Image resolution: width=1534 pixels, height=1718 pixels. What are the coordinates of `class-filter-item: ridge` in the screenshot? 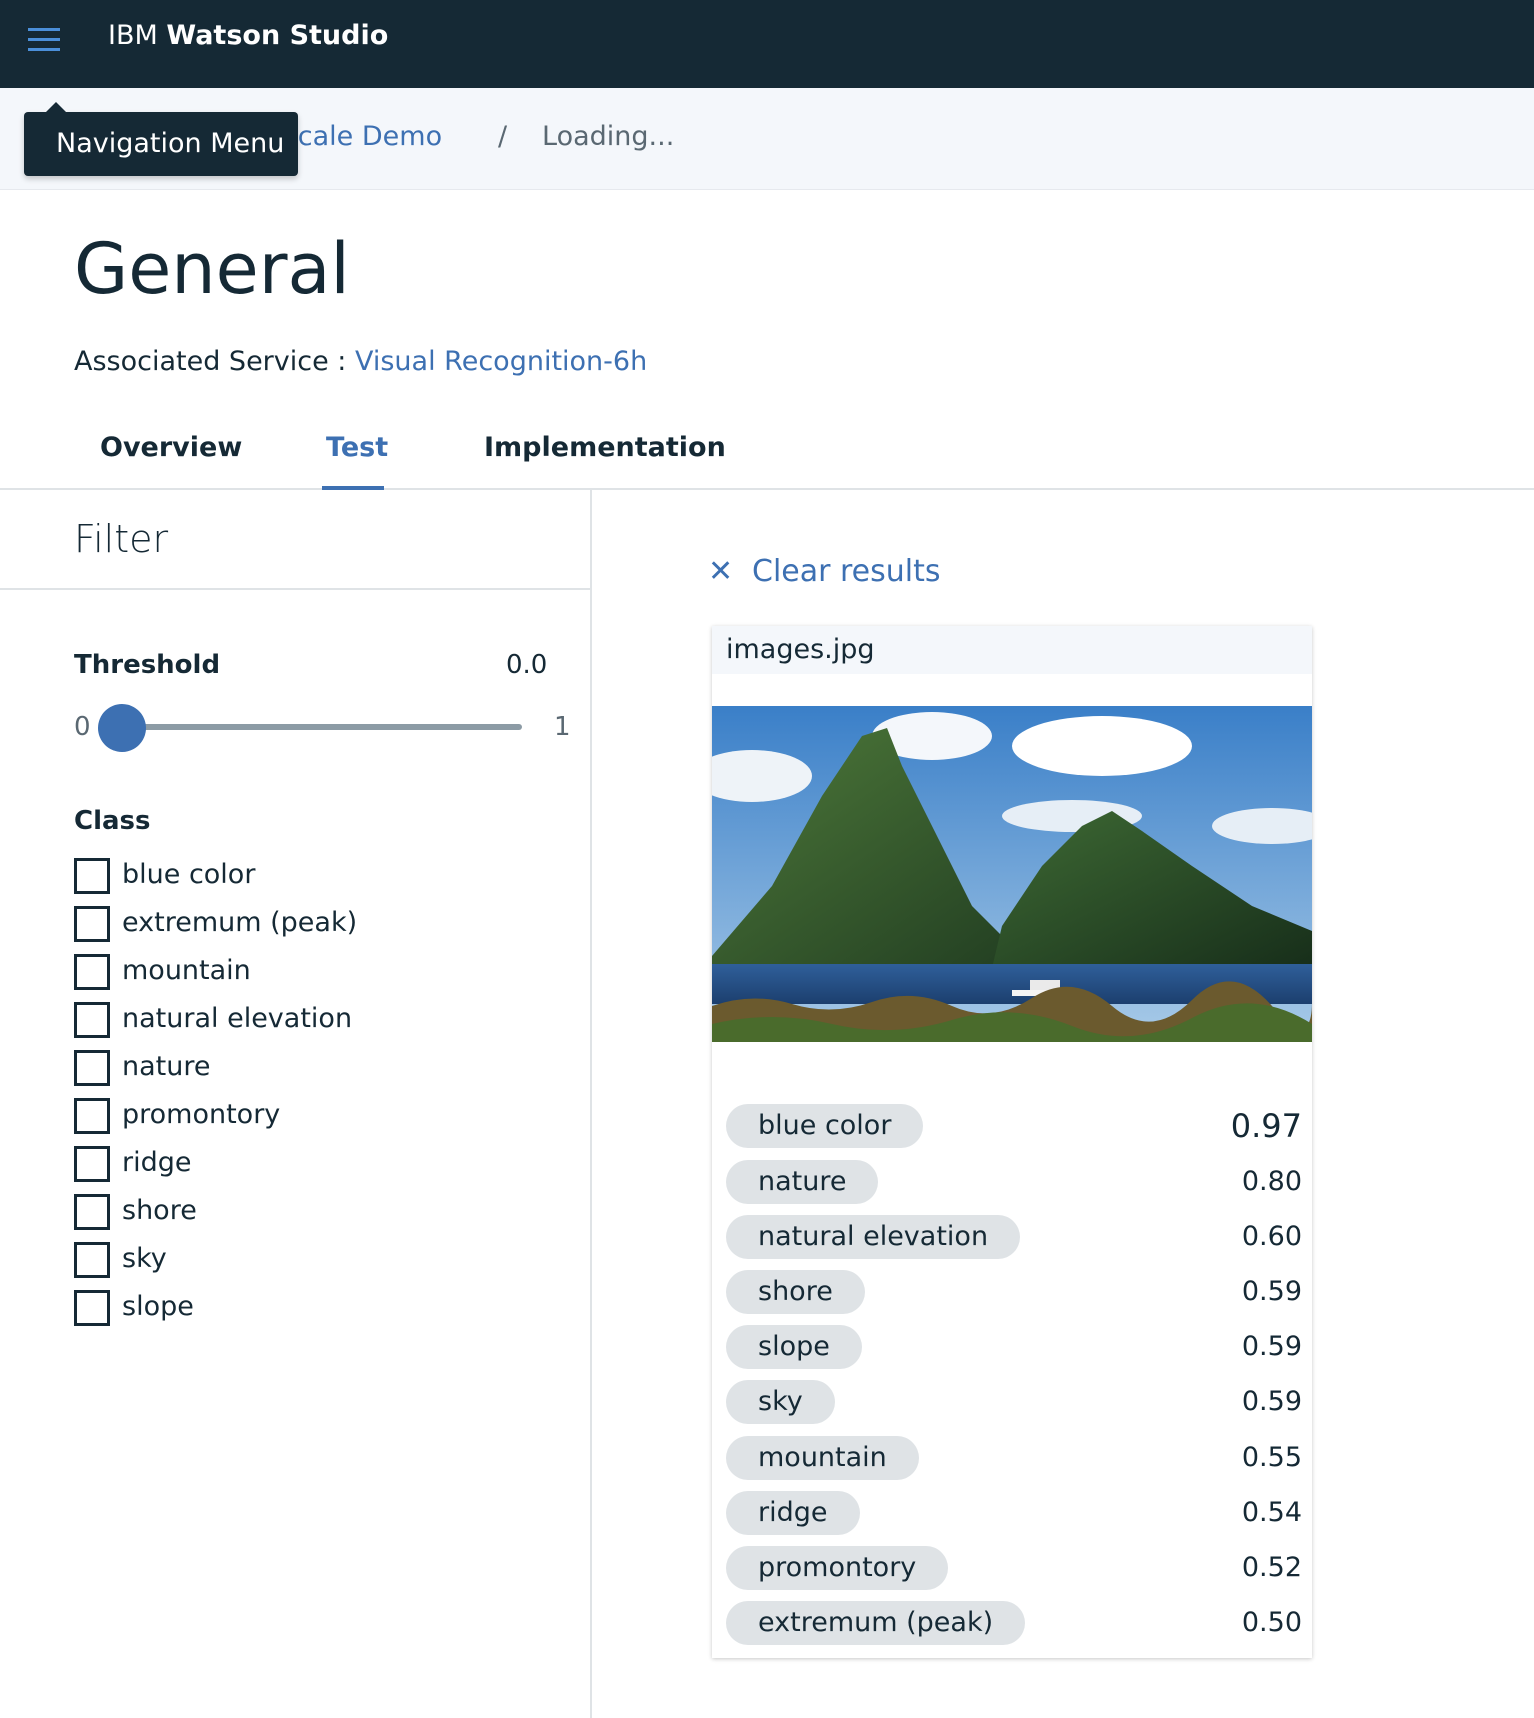 It's located at (284, 1166).